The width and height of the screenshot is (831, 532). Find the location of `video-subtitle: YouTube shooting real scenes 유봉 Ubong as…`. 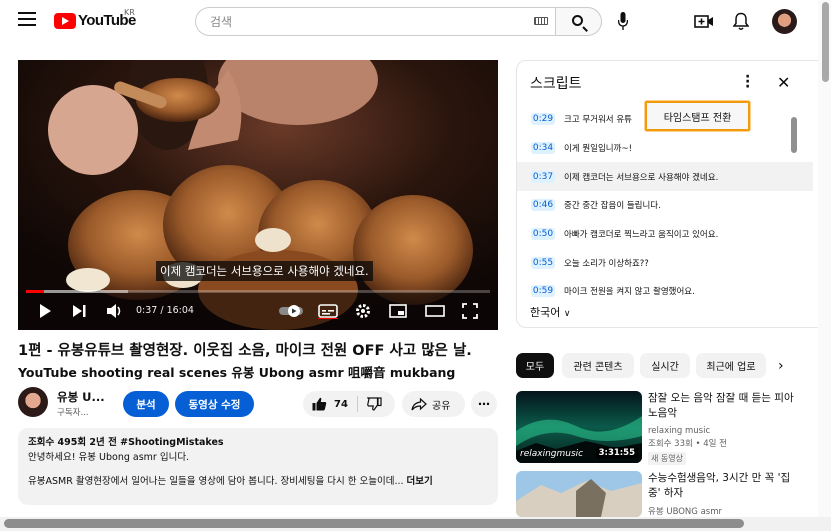

video-subtitle: YouTube shooting real scenes 유봉 Ubong as… is located at coordinates (237, 372).